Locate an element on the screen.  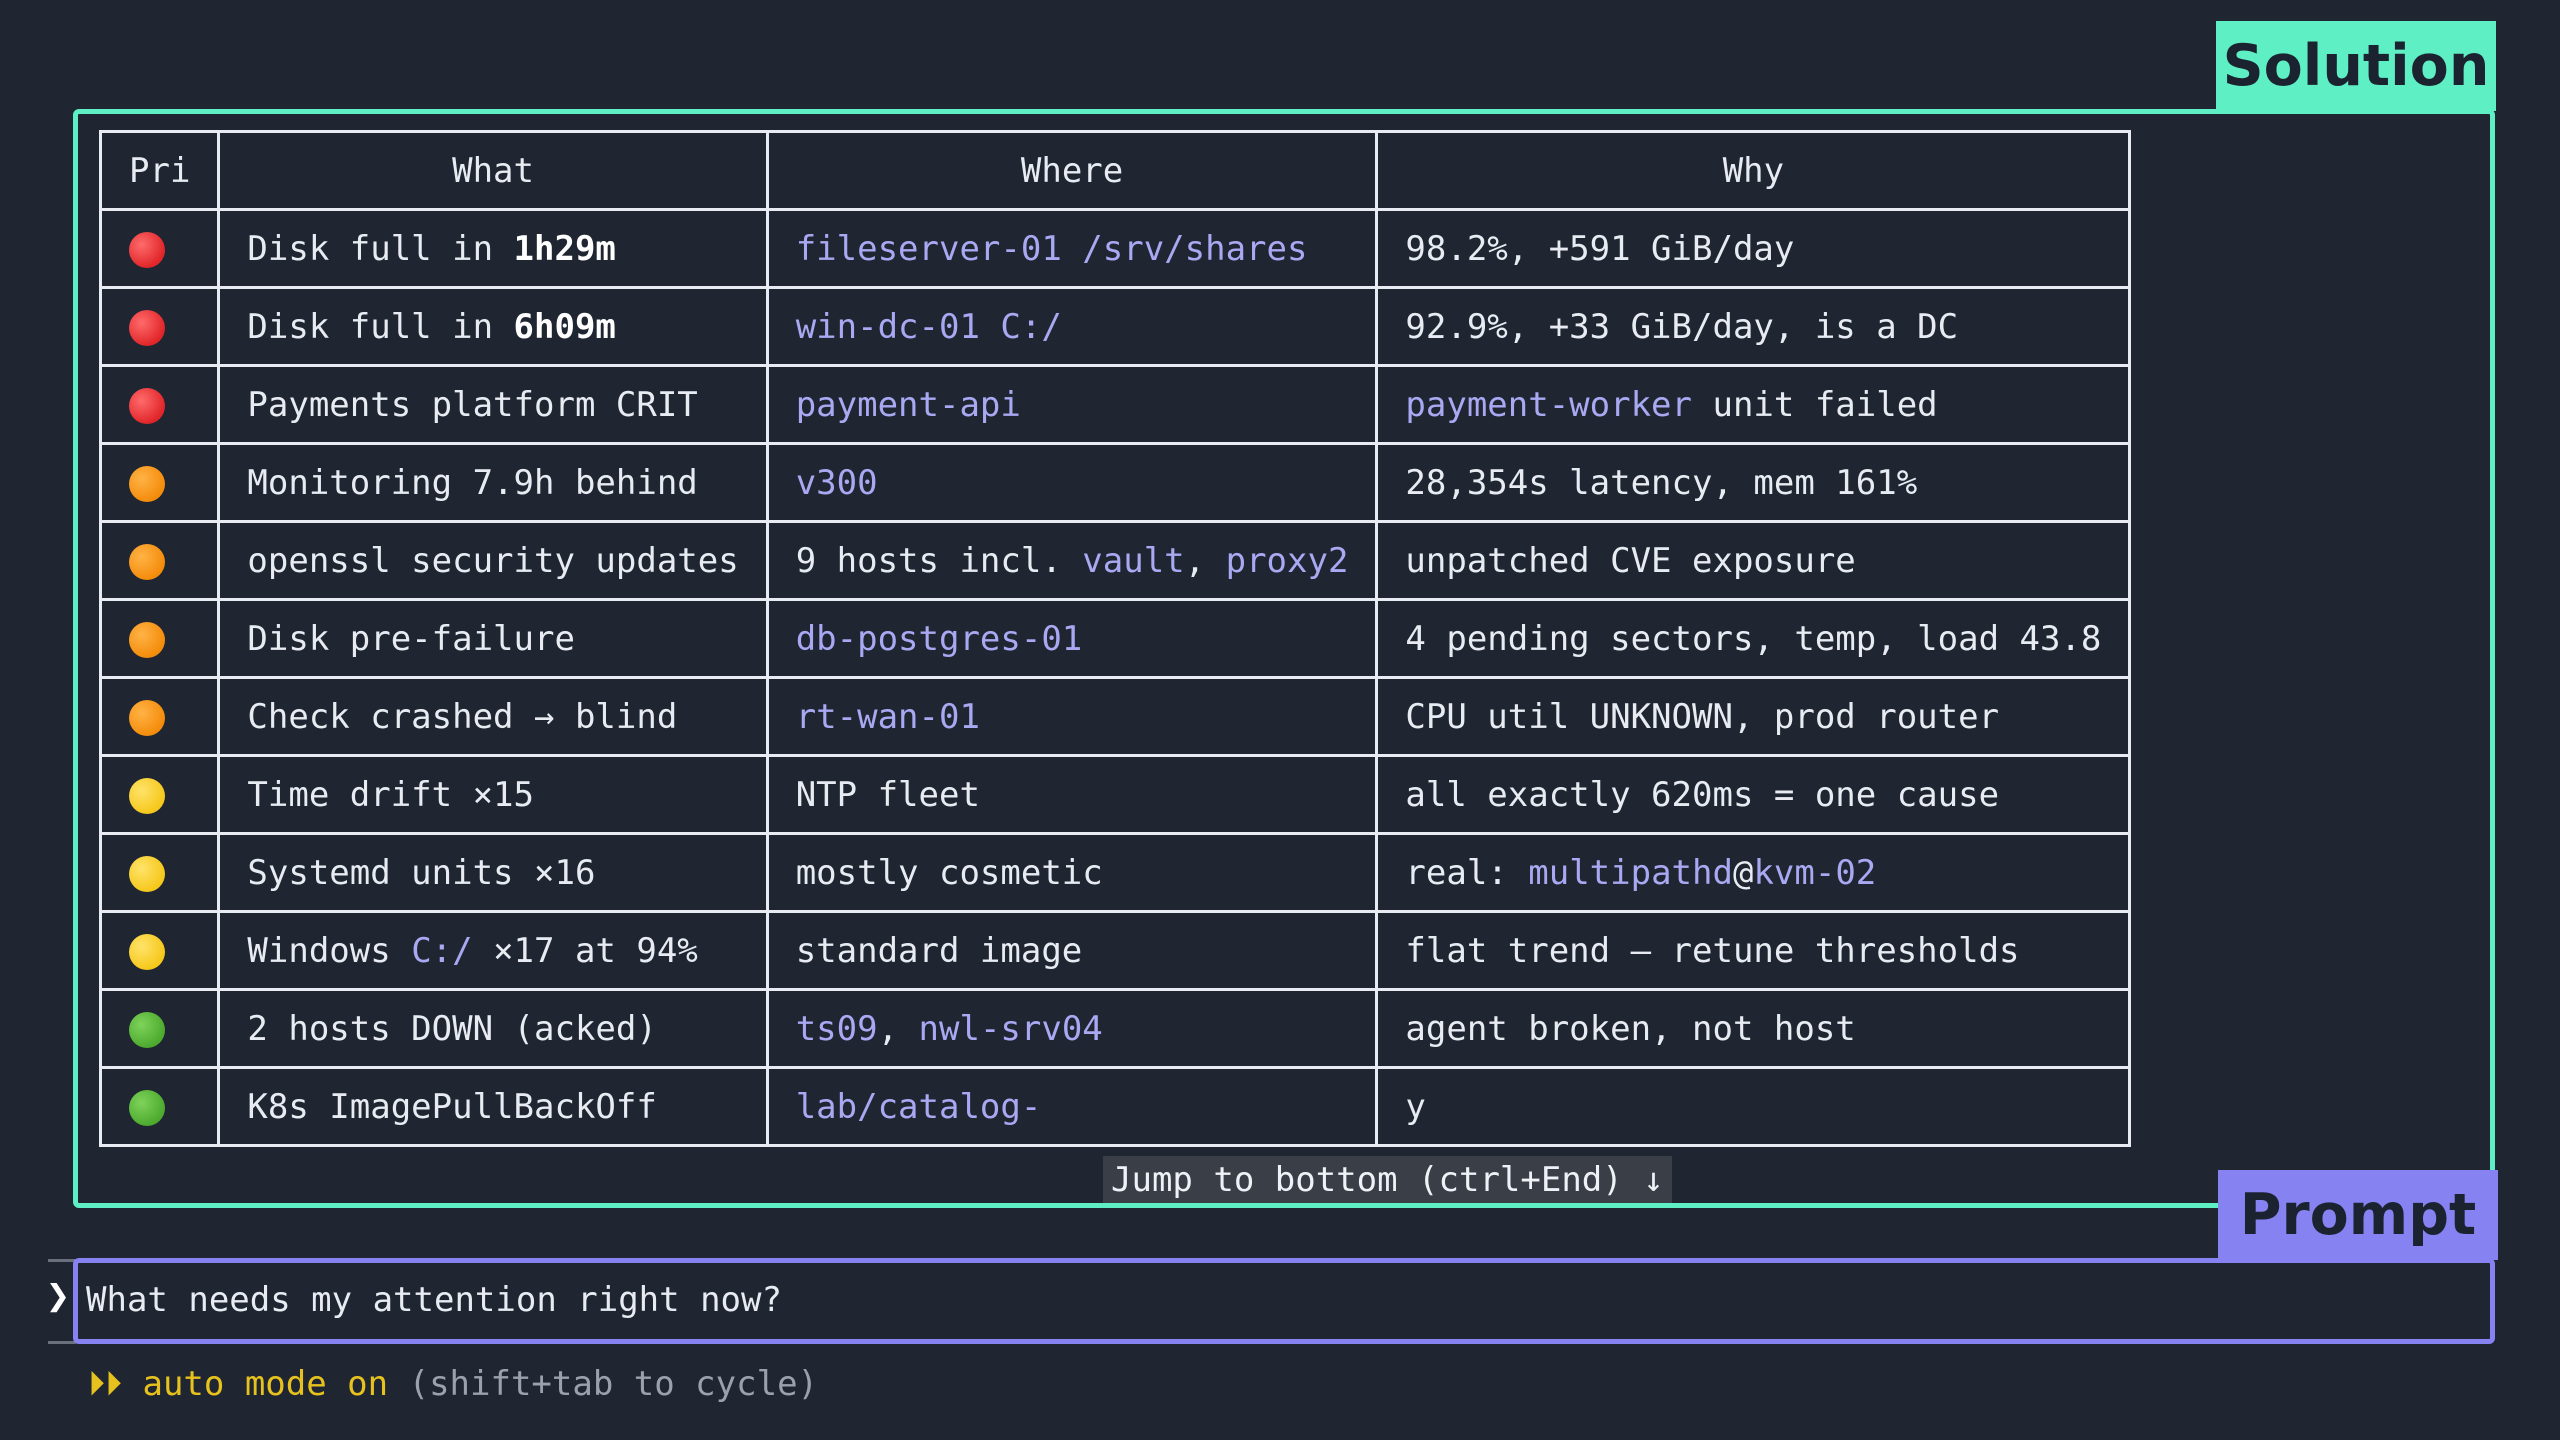
why-cell: payment-worker unit failed is located at coordinates (1753, 404).